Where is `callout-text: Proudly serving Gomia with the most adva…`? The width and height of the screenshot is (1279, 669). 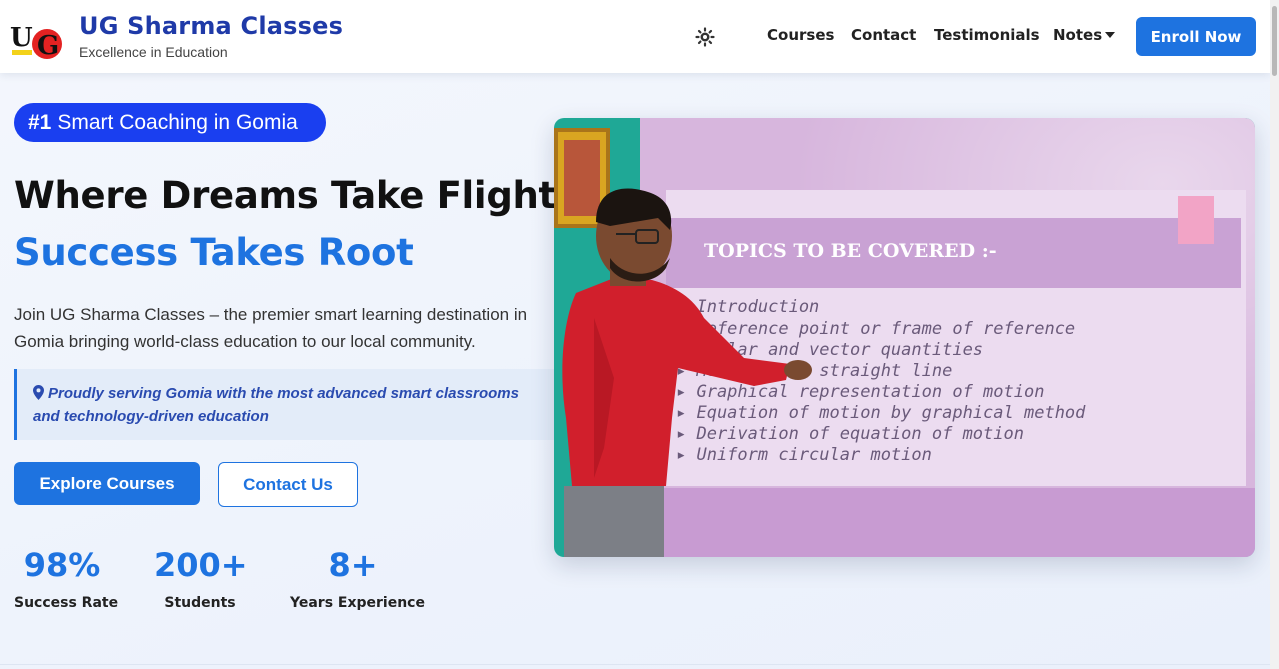
callout-text: Proudly serving Gomia with the most adva… is located at coordinates (276, 405).